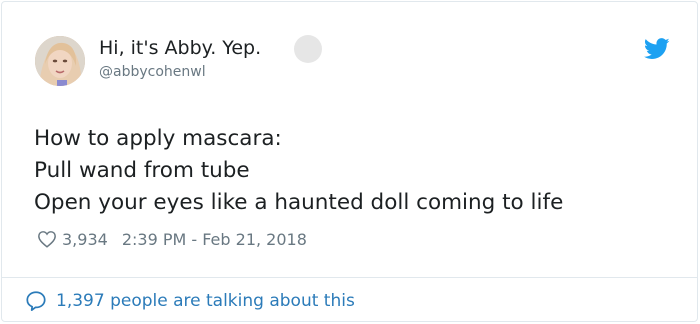 This screenshot has height=324, width=700. What do you see at coordinates (308, 49) in the screenshot?
I see `placeholder-badge-icon` at bounding box center [308, 49].